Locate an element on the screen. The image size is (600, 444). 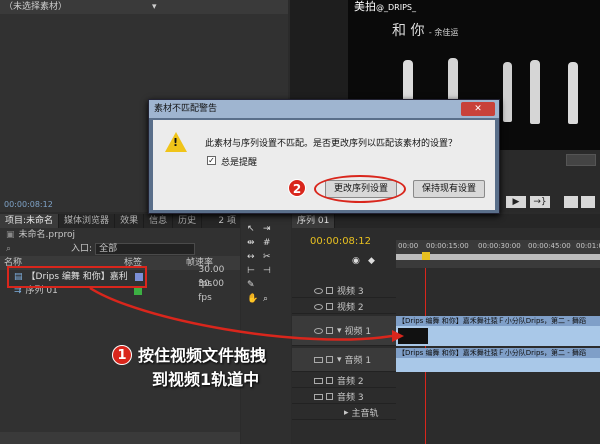
source-timecode: 00:00:08:12 is located at coordinates (28, 204).